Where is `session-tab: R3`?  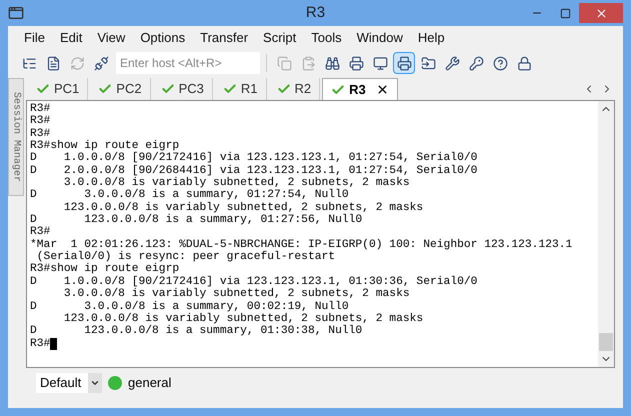
session-tab: R3 is located at coordinates (360, 89).